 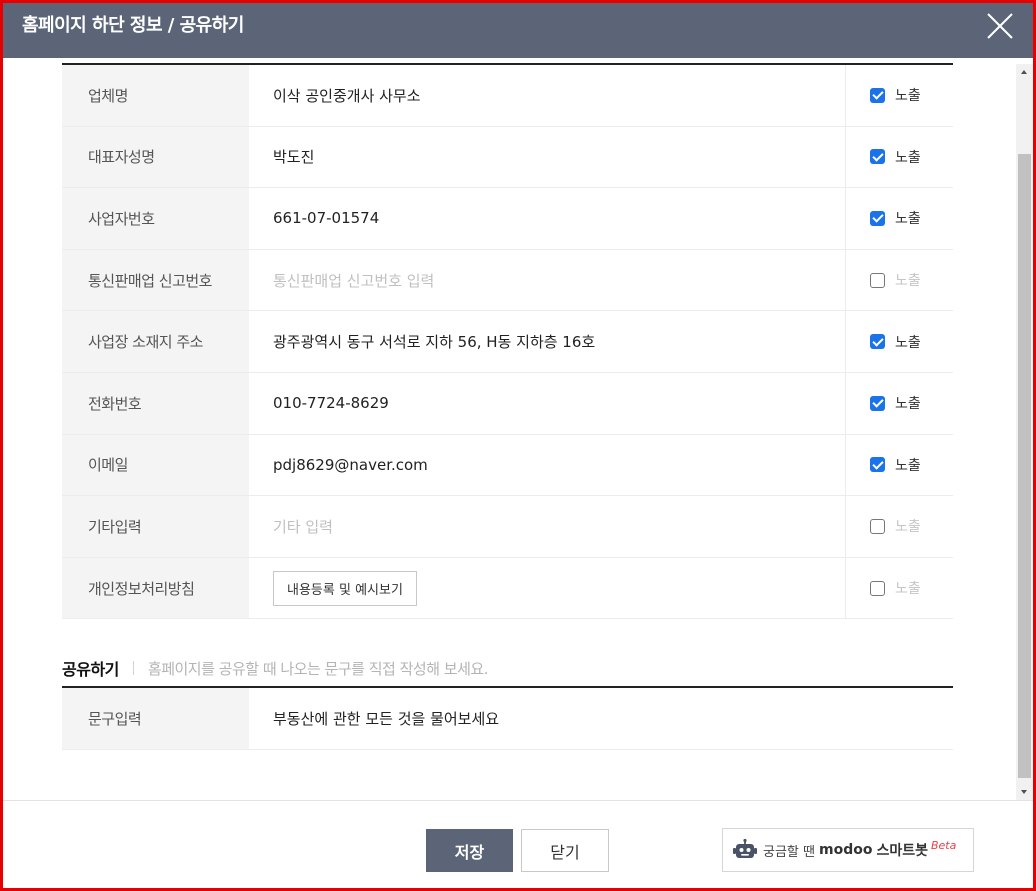 I want to click on share-description: 홈페이지를 공유할 때 나오는 문구를 직접 작성해 보세요., so click(x=318, y=668).